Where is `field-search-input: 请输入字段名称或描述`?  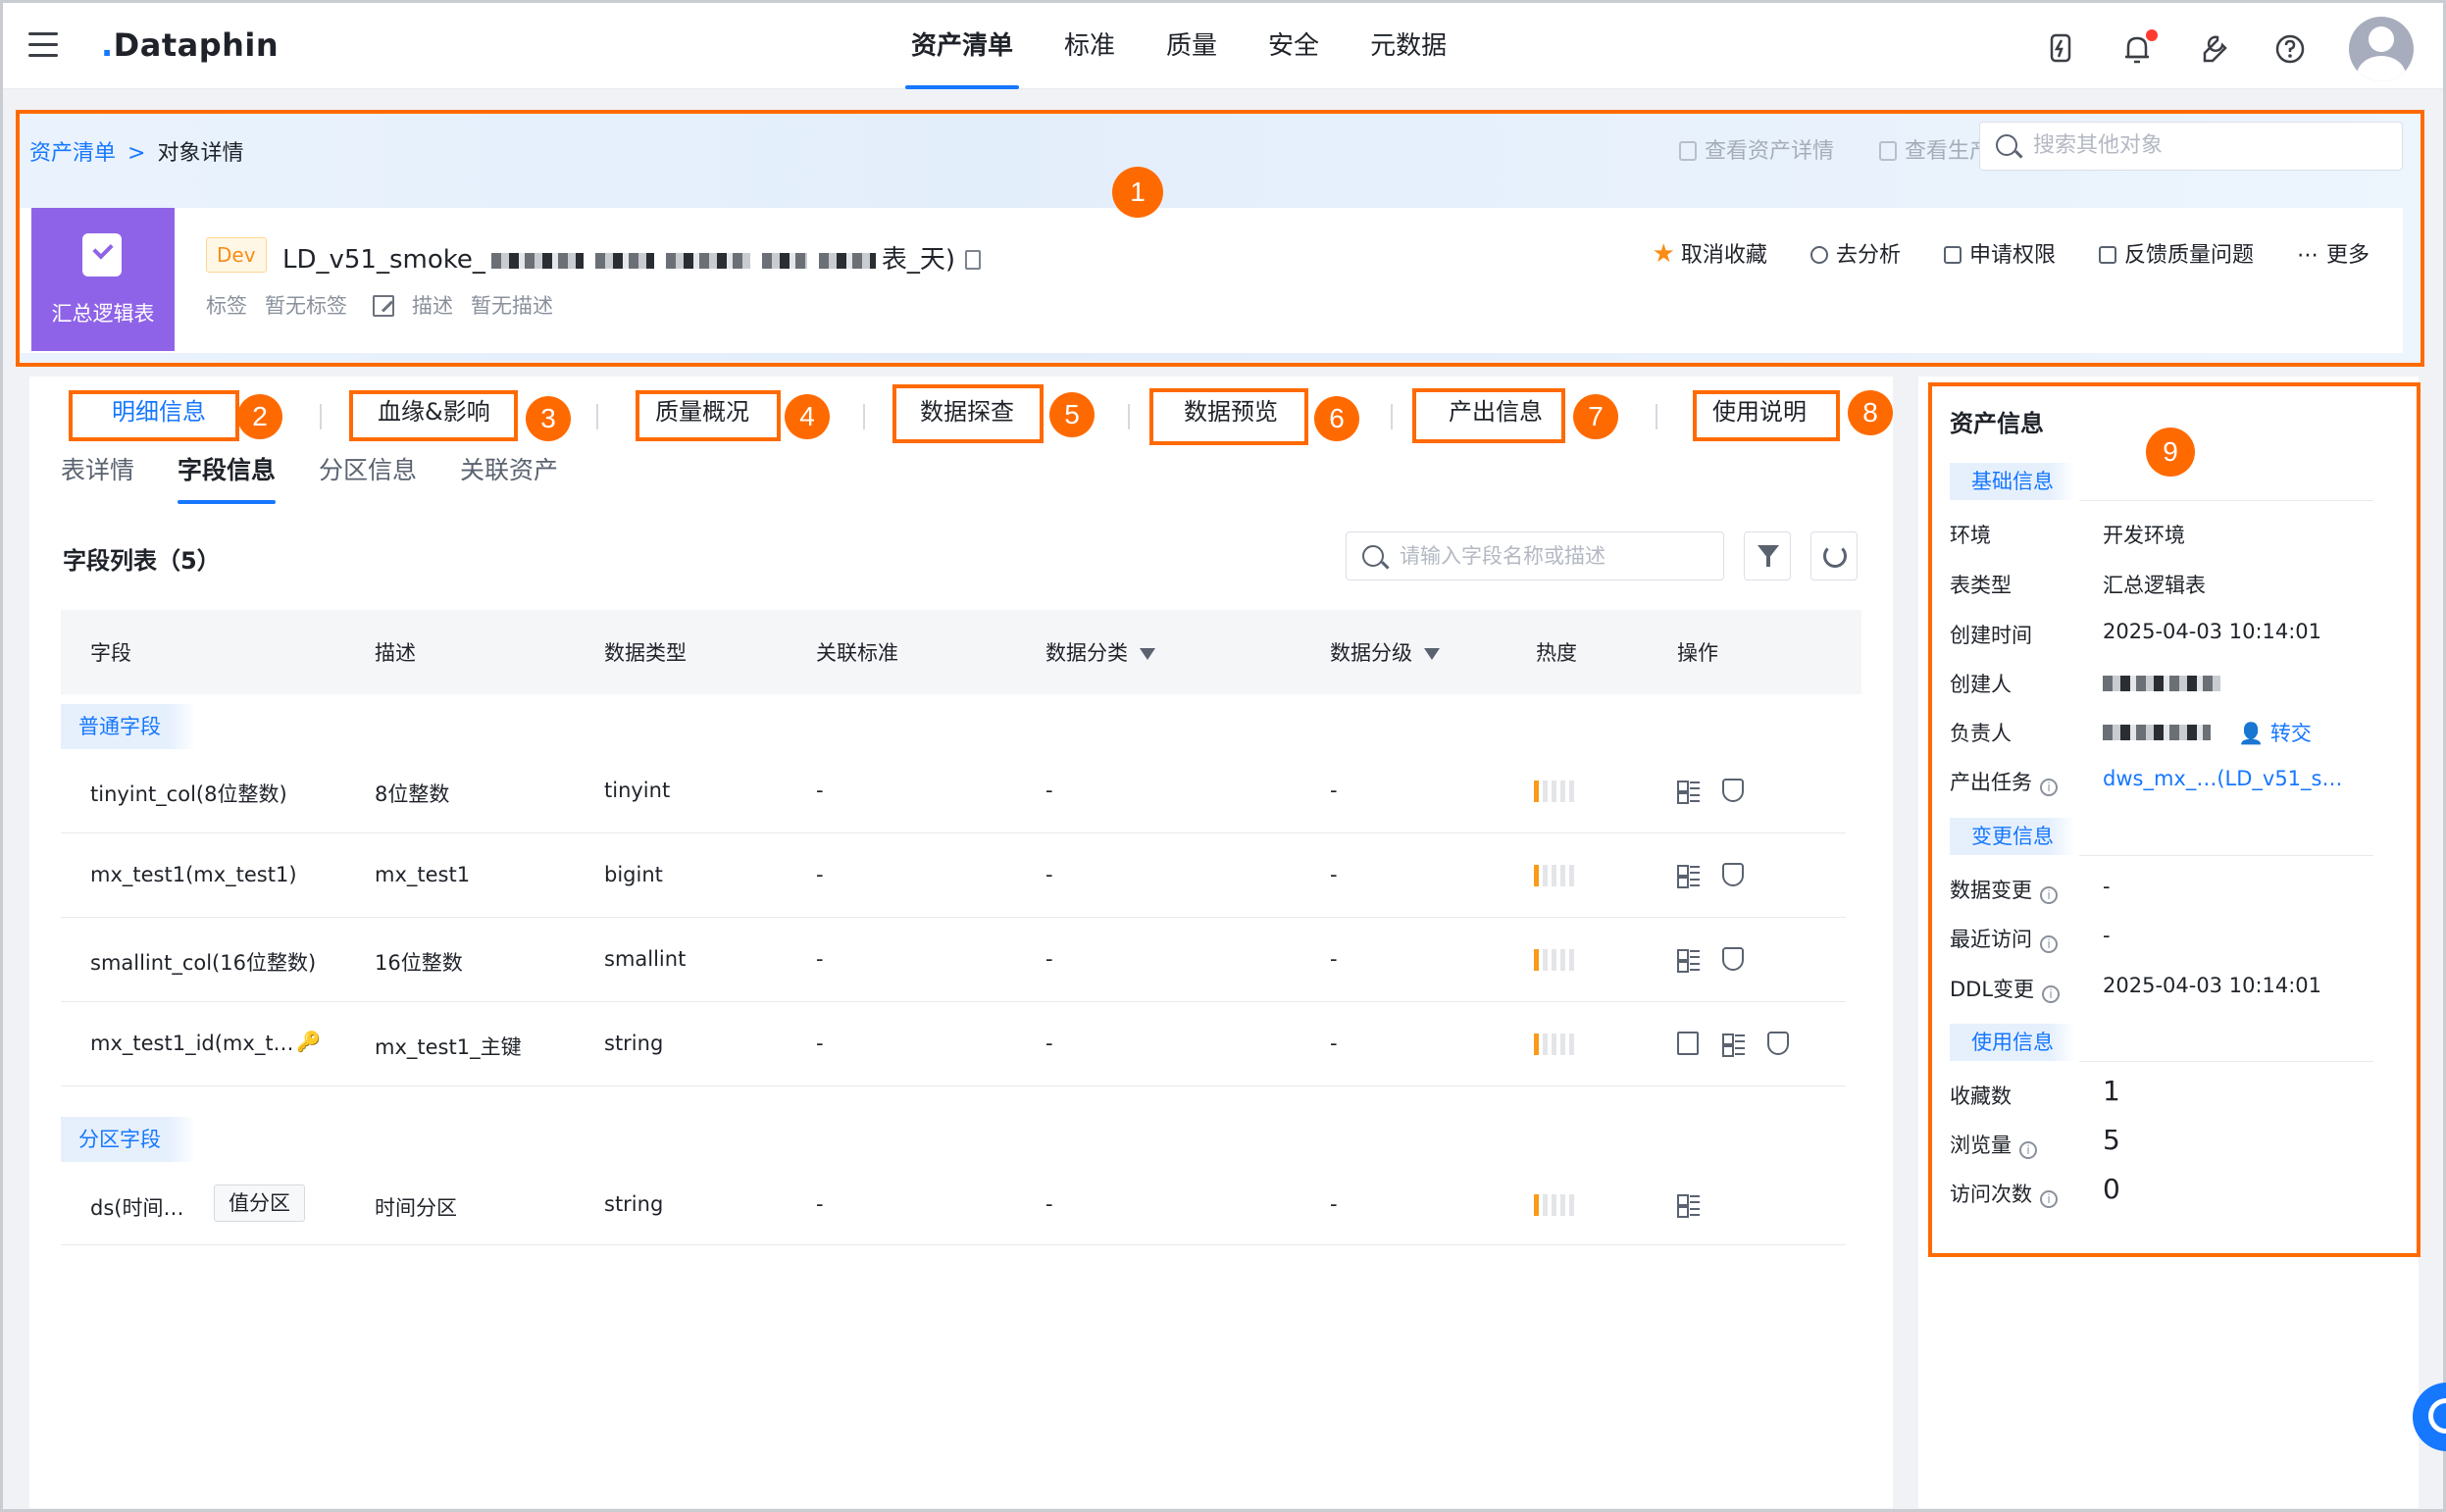
field-search-input: 请输入字段名称或描述 is located at coordinates (1535, 555).